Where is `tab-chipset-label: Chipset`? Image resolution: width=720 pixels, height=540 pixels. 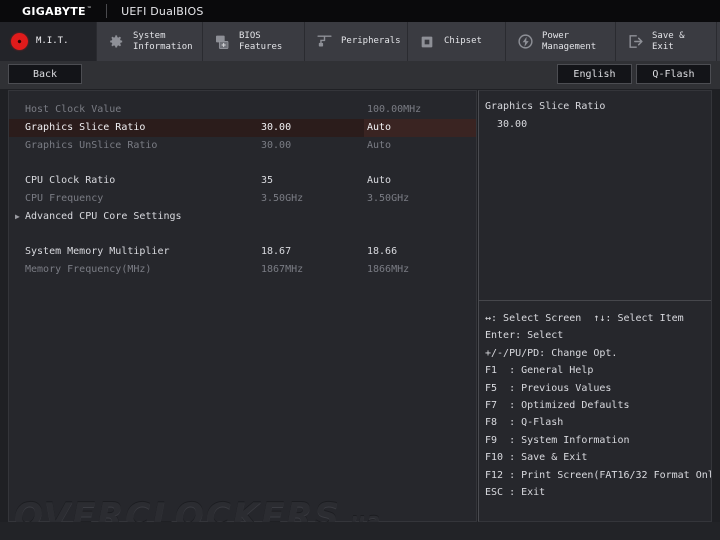 tab-chipset-label: Chipset is located at coordinates (463, 41).